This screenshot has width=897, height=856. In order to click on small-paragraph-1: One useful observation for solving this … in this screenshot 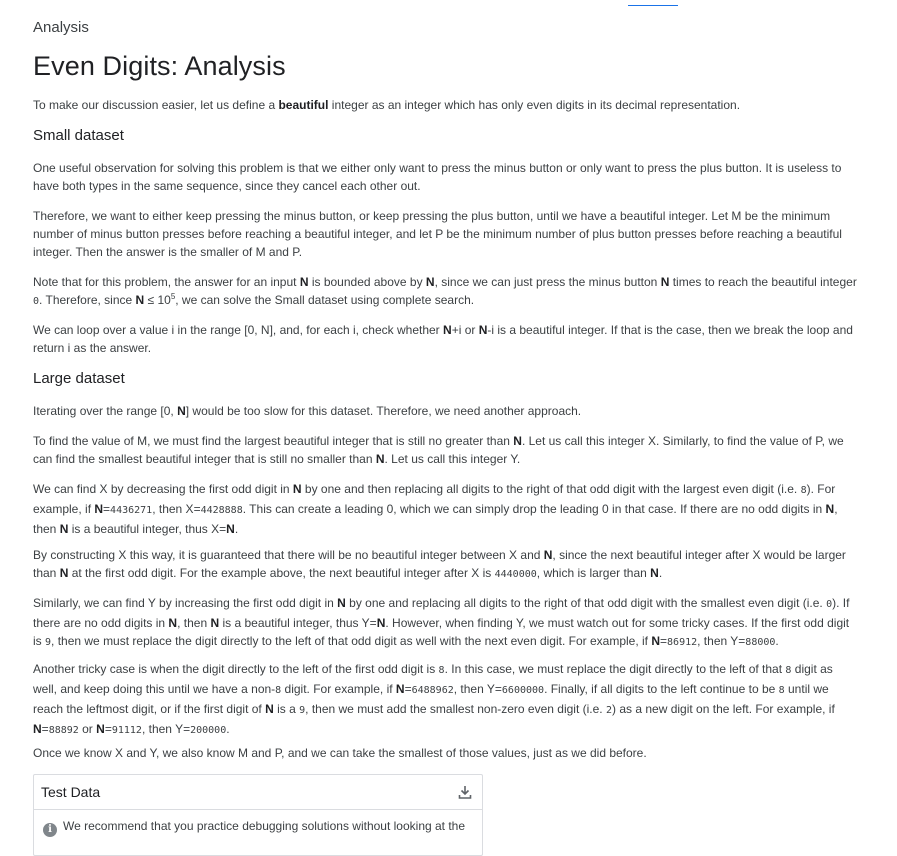, I will do `click(437, 177)`.